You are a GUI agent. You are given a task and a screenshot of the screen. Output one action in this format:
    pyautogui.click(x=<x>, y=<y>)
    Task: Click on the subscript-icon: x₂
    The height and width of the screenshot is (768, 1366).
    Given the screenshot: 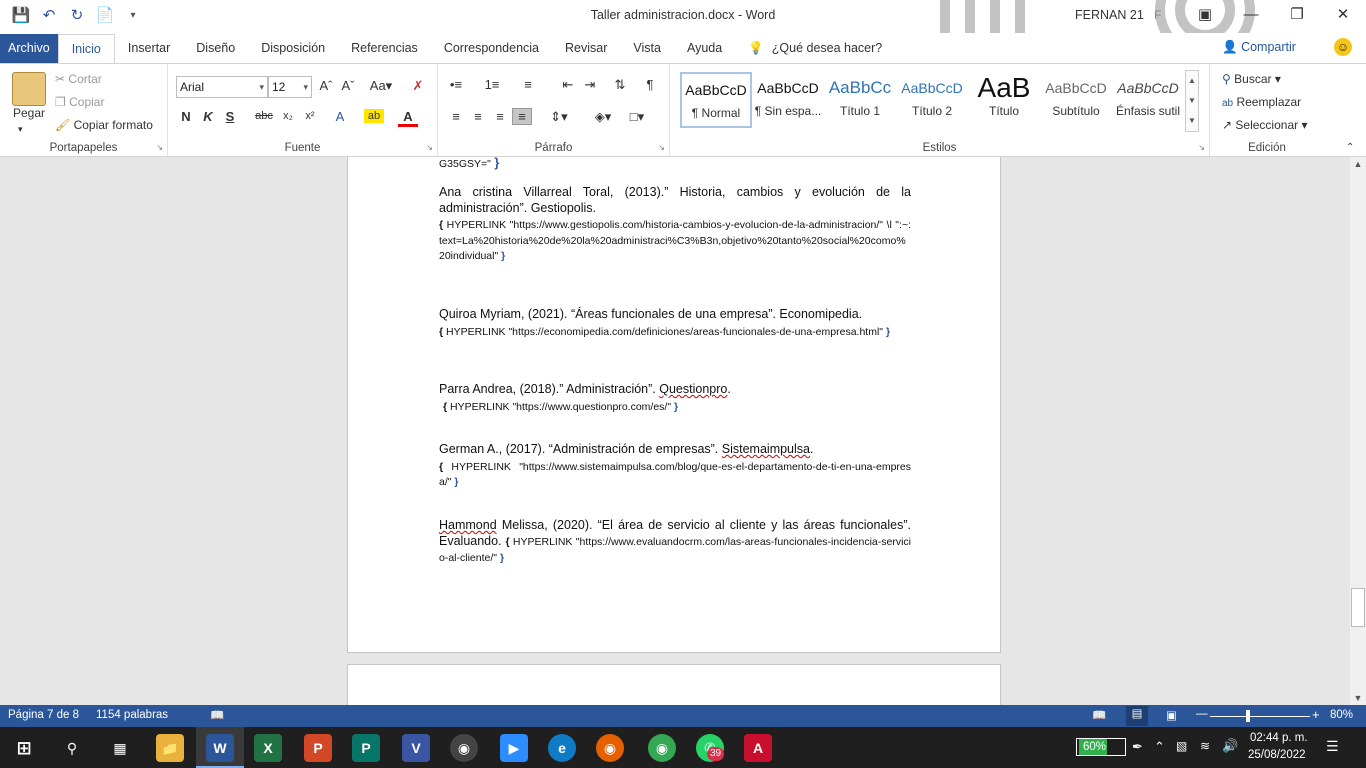 What is the action you would take?
    pyautogui.click(x=288, y=116)
    